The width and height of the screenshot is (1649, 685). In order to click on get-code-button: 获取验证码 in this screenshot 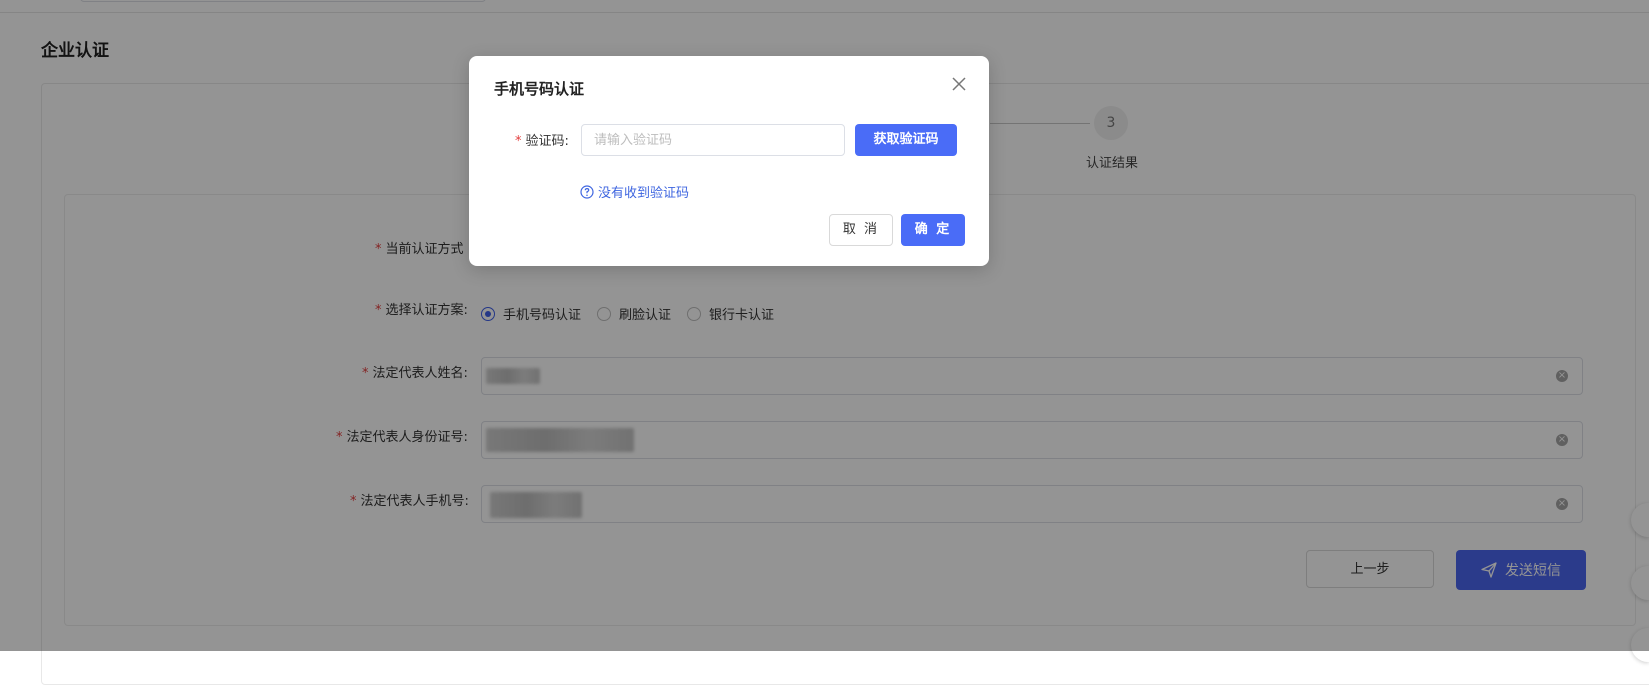, I will do `click(906, 140)`.